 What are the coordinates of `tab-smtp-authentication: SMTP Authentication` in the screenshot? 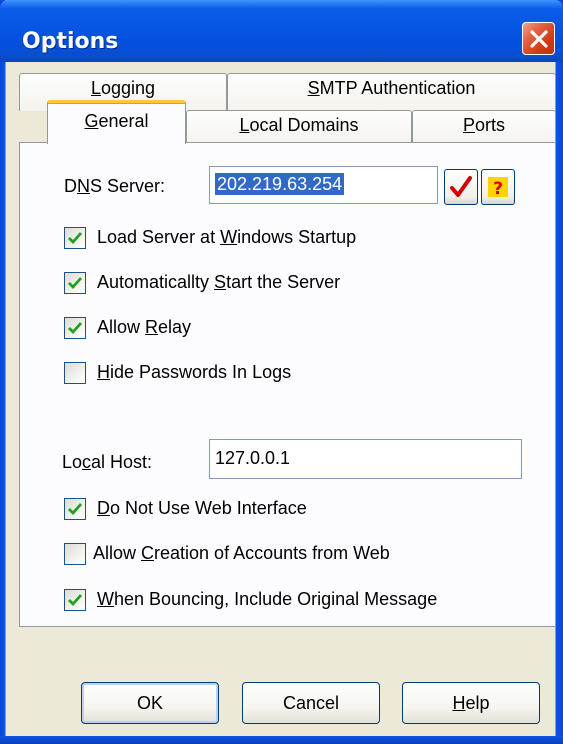 It's located at (391, 92).